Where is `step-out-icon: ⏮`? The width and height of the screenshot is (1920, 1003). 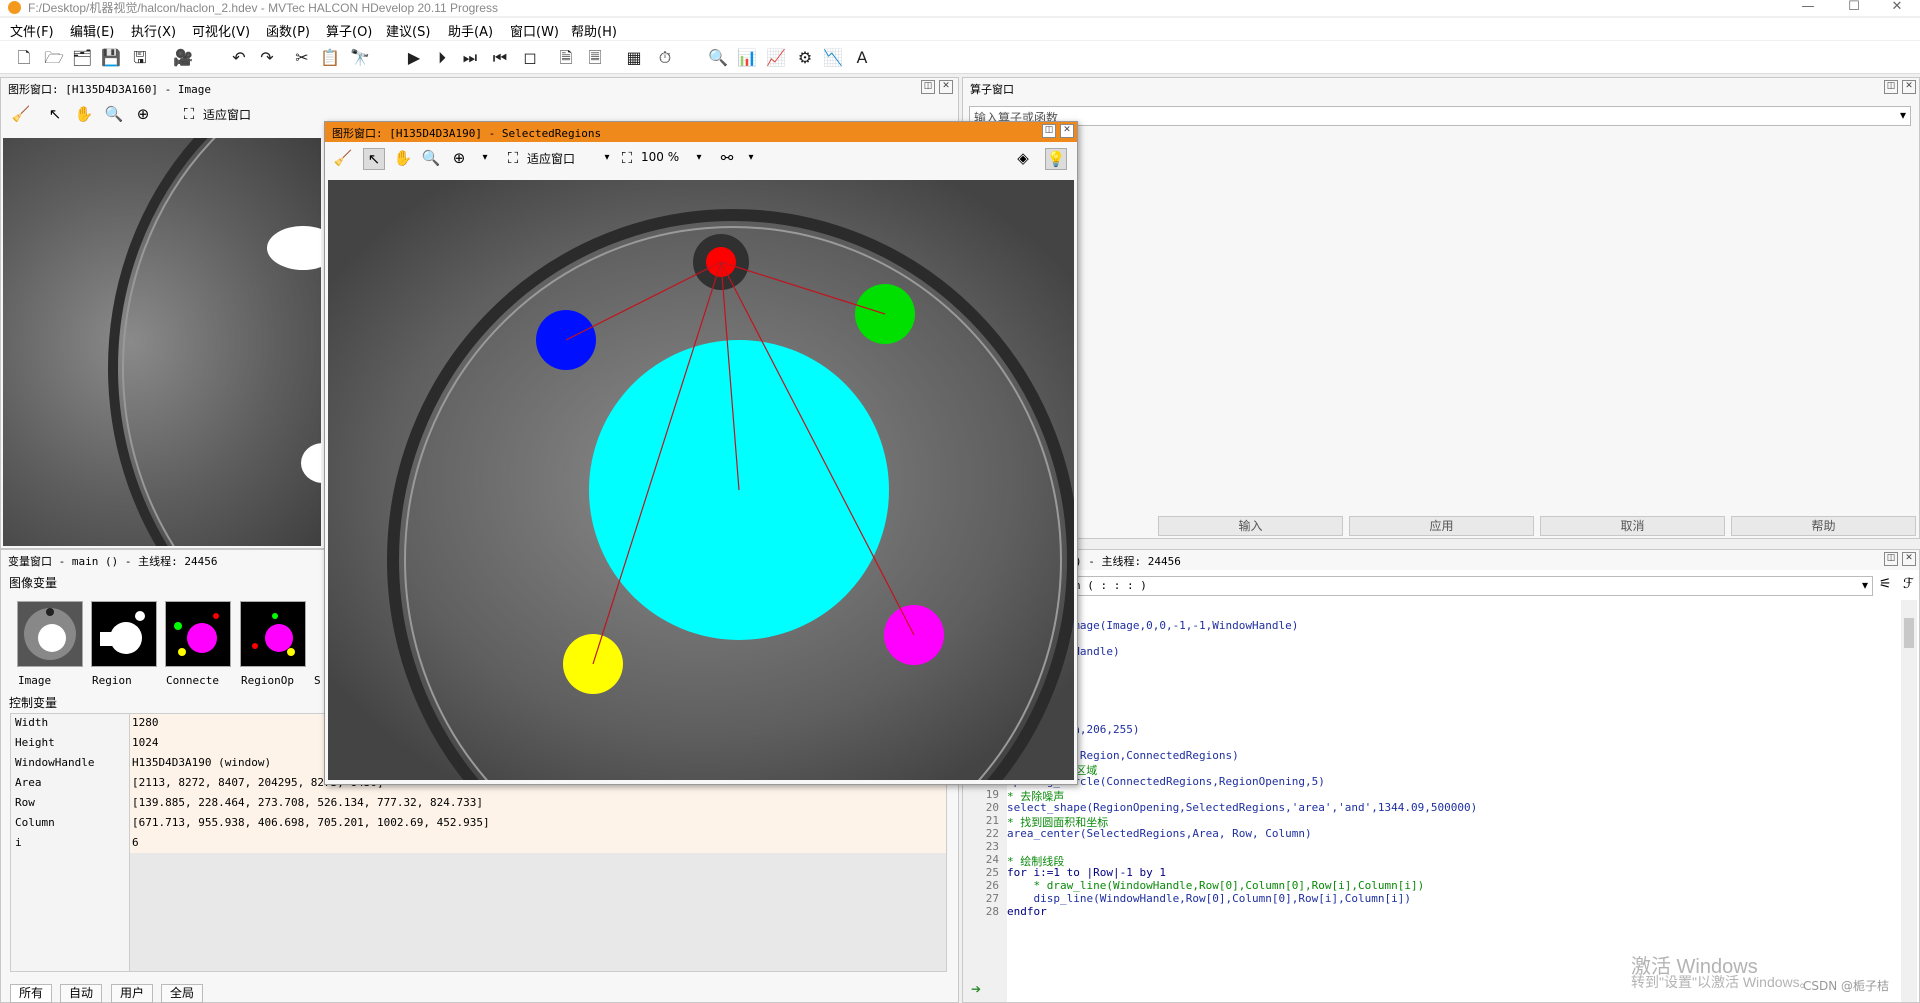 step-out-icon: ⏮ is located at coordinates (500, 58).